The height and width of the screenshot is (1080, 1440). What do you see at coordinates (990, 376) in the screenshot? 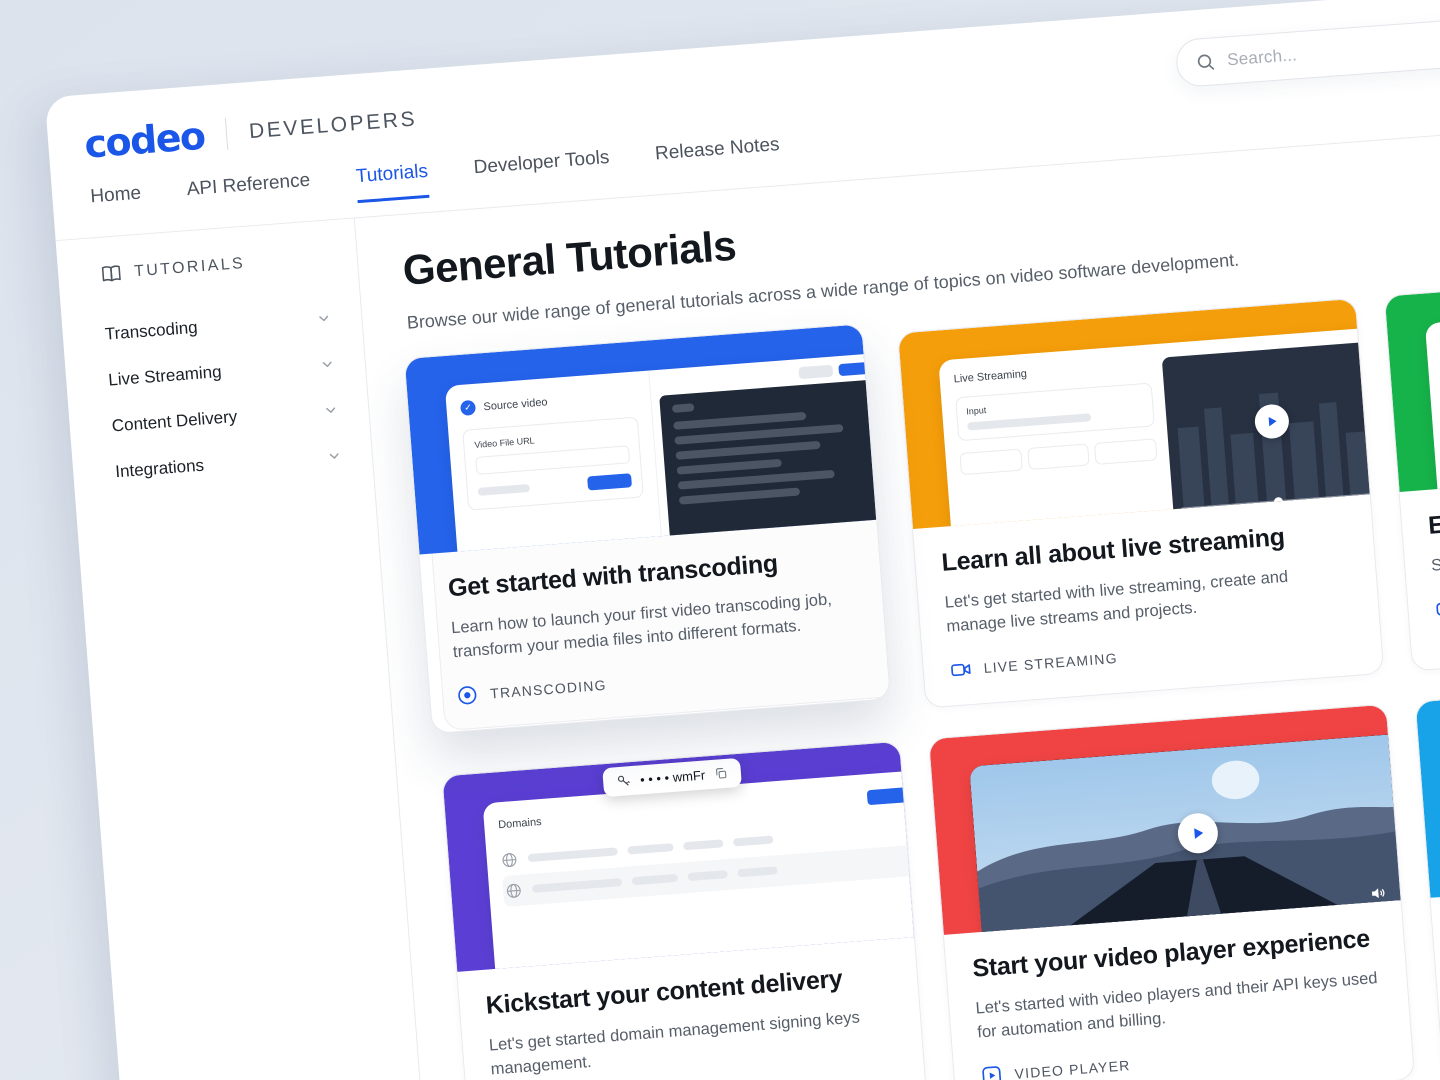
I see `thumb-heading: Live Streaming` at bounding box center [990, 376].